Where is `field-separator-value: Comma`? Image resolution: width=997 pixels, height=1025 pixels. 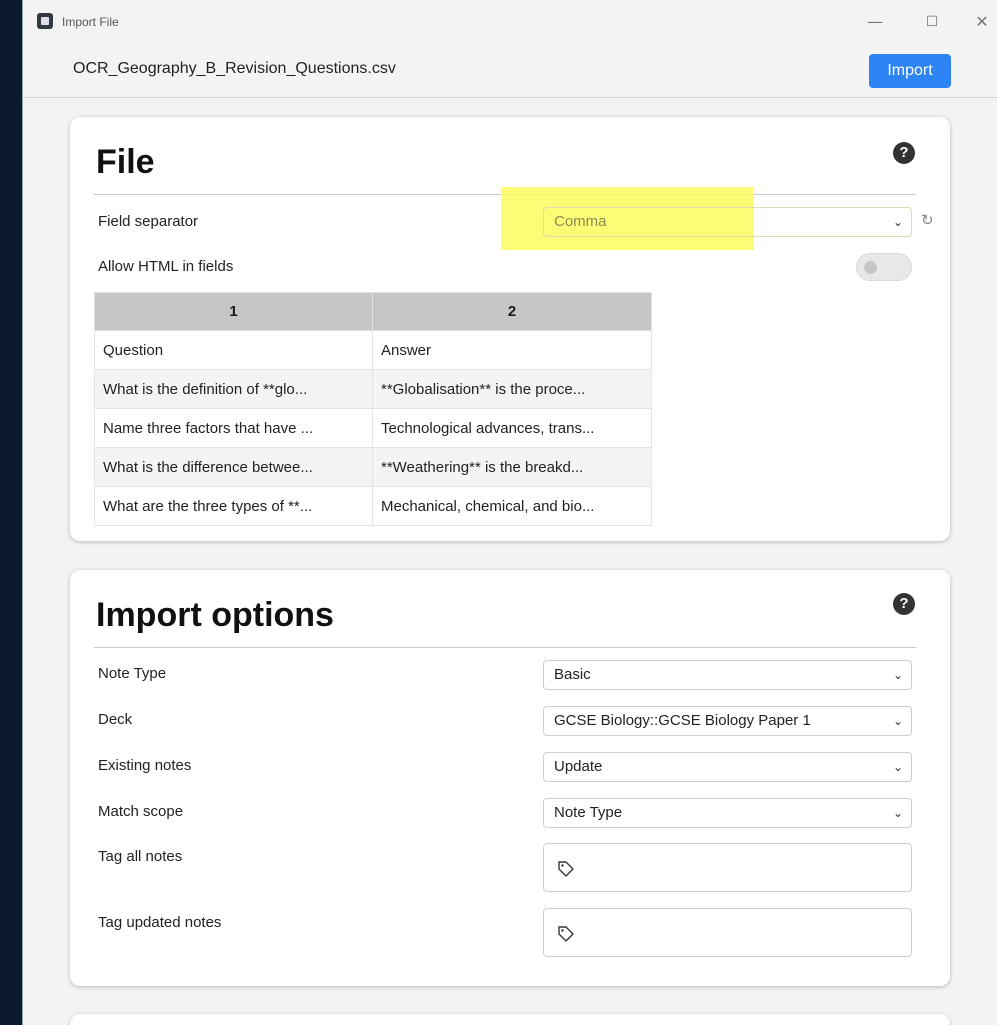
field-separator-value: Comma is located at coordinates (580, 221).